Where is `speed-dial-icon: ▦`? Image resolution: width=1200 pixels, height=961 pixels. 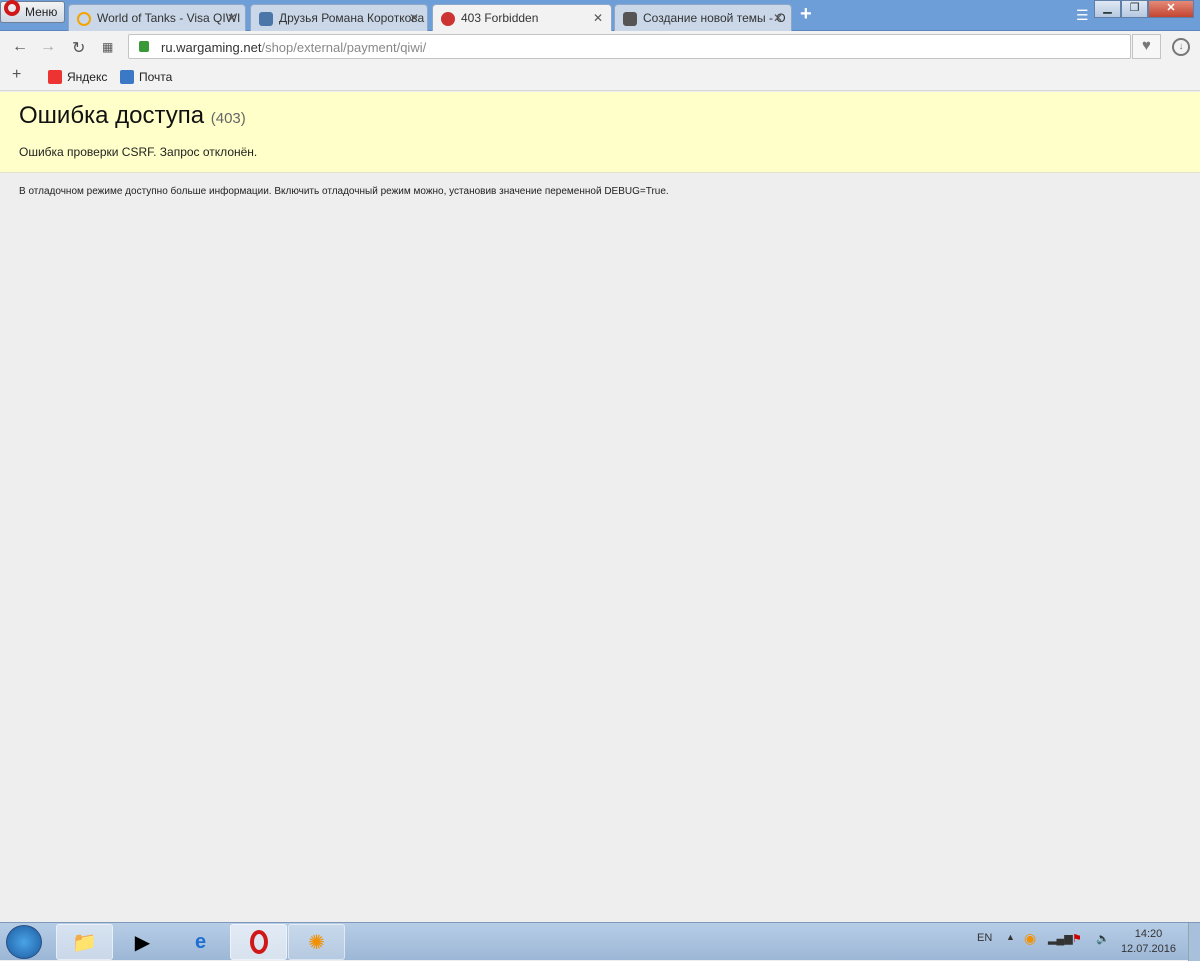 speed-dial-icon: ▦ is located at coordinates (107, 47).